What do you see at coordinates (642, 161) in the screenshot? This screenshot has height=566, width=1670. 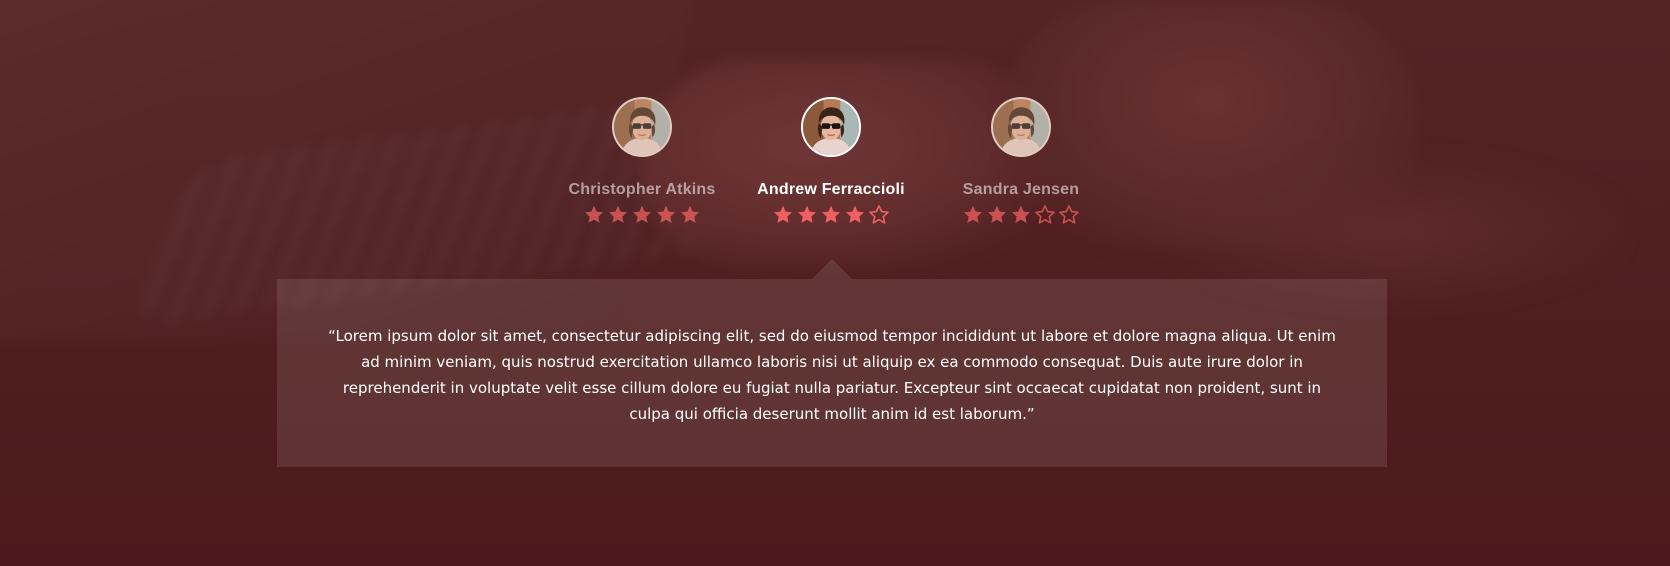 I see `reviewer-christopher-atkins: Christopher Atkins` at bounding box center [642, 161].